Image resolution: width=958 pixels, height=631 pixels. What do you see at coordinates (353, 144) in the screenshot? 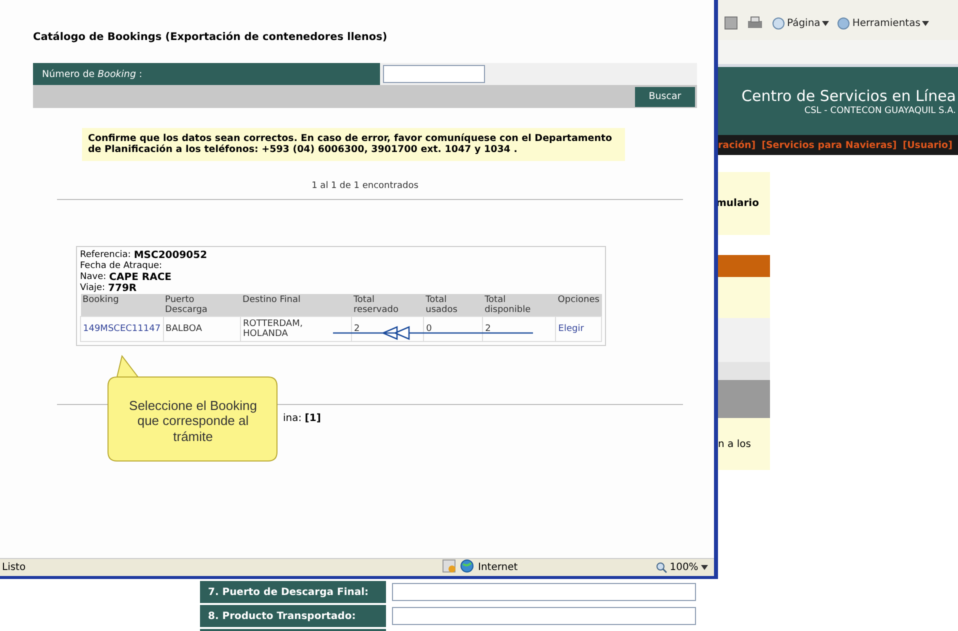
I see `notice-text: Confirme que los datos sean correctos. En caso de error, favor comuníquese con el Departamento de Planificación a los teléfonos: +593 (04) 6006300, 3901700 ext. 1047 y 1034 .` at bounding box center [353, 144].